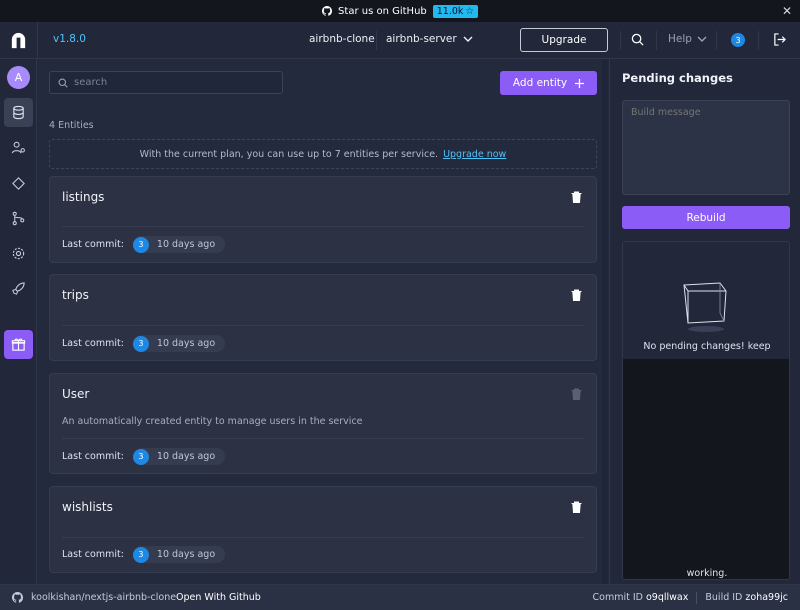 The width and height of the screenshot is (800, 610). I want to click on upgrade-button: Upgrade, so click(564, 40).